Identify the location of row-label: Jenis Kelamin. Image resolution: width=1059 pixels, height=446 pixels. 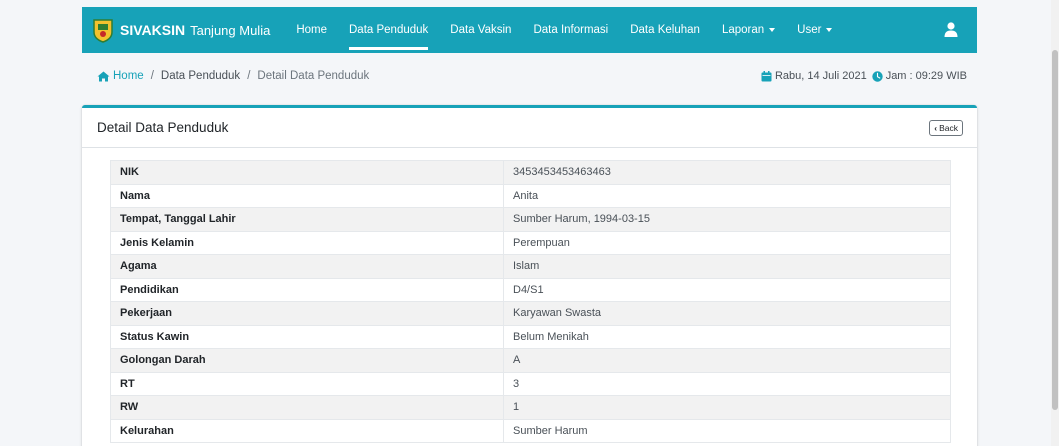
(307, 242).